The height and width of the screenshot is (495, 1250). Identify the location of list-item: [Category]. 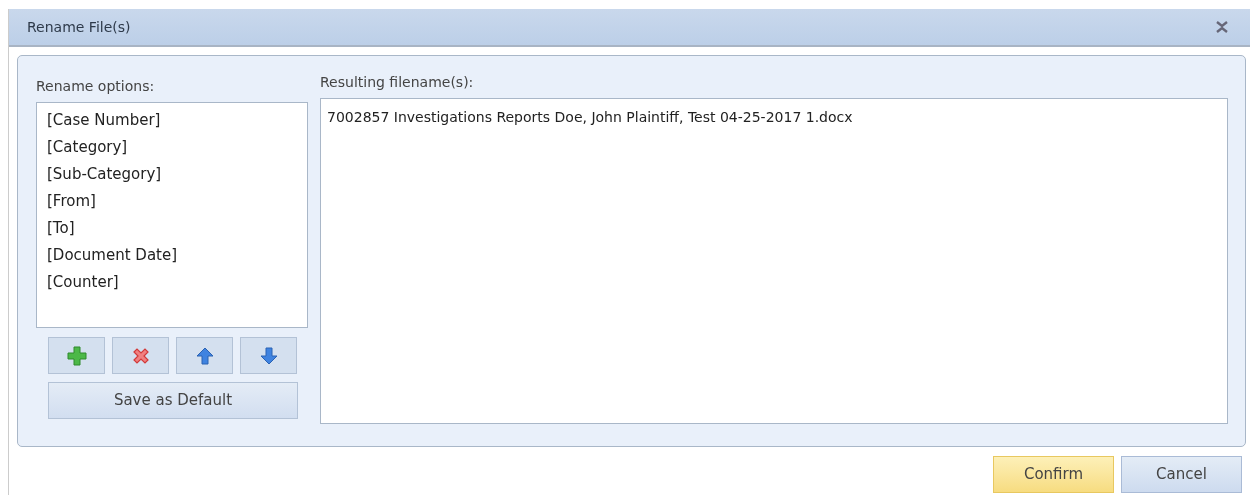
(172, 147).